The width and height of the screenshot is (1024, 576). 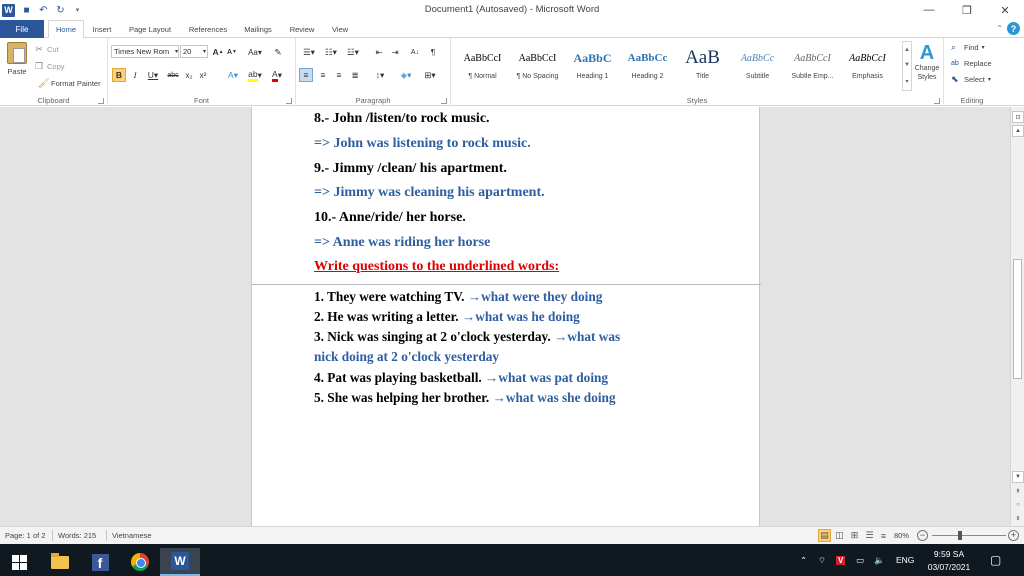 I want to click on tab-view: View, so click(x=340, y=29).